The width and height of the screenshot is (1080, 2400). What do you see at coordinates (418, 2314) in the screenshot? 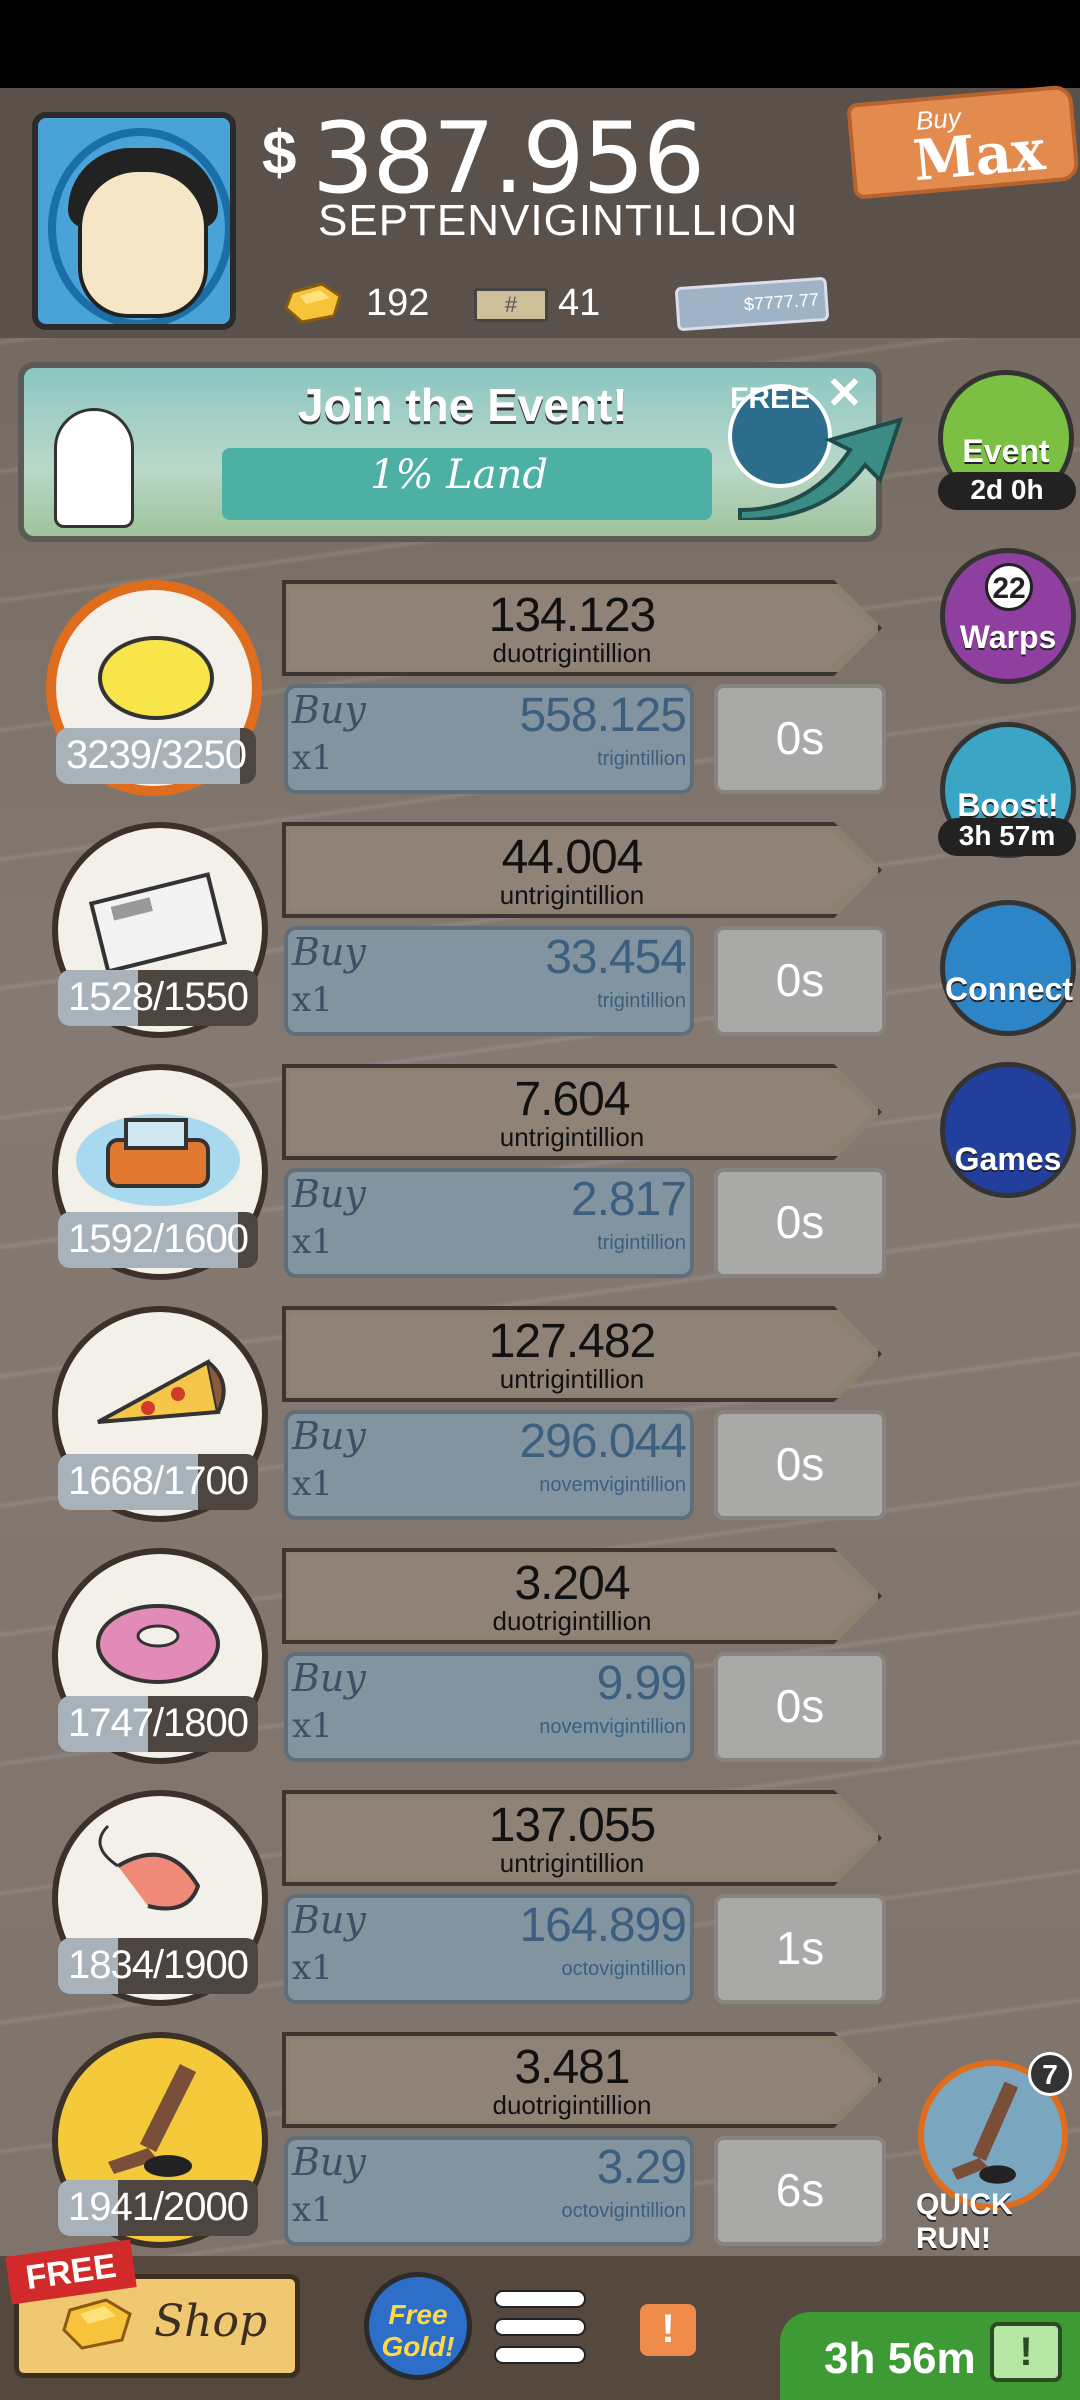
I see `free-gold-line1: Free` at bounding box center [418, 2314].